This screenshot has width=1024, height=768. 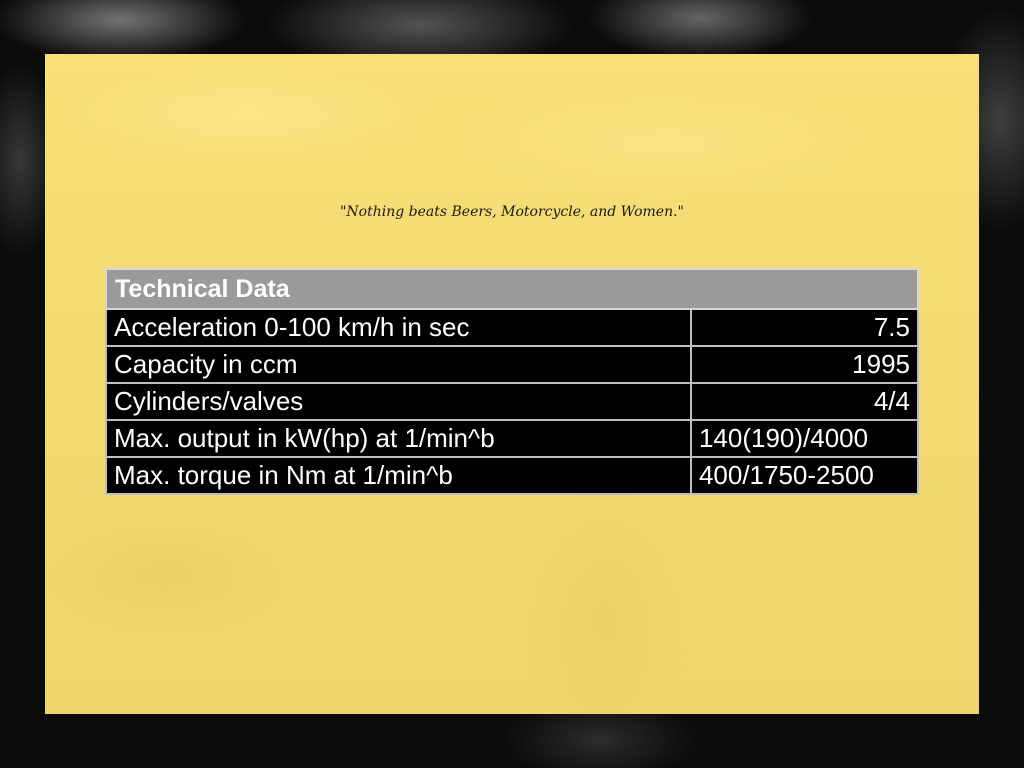 I want to click on row-value: 1995, so click(x=804, y=364).